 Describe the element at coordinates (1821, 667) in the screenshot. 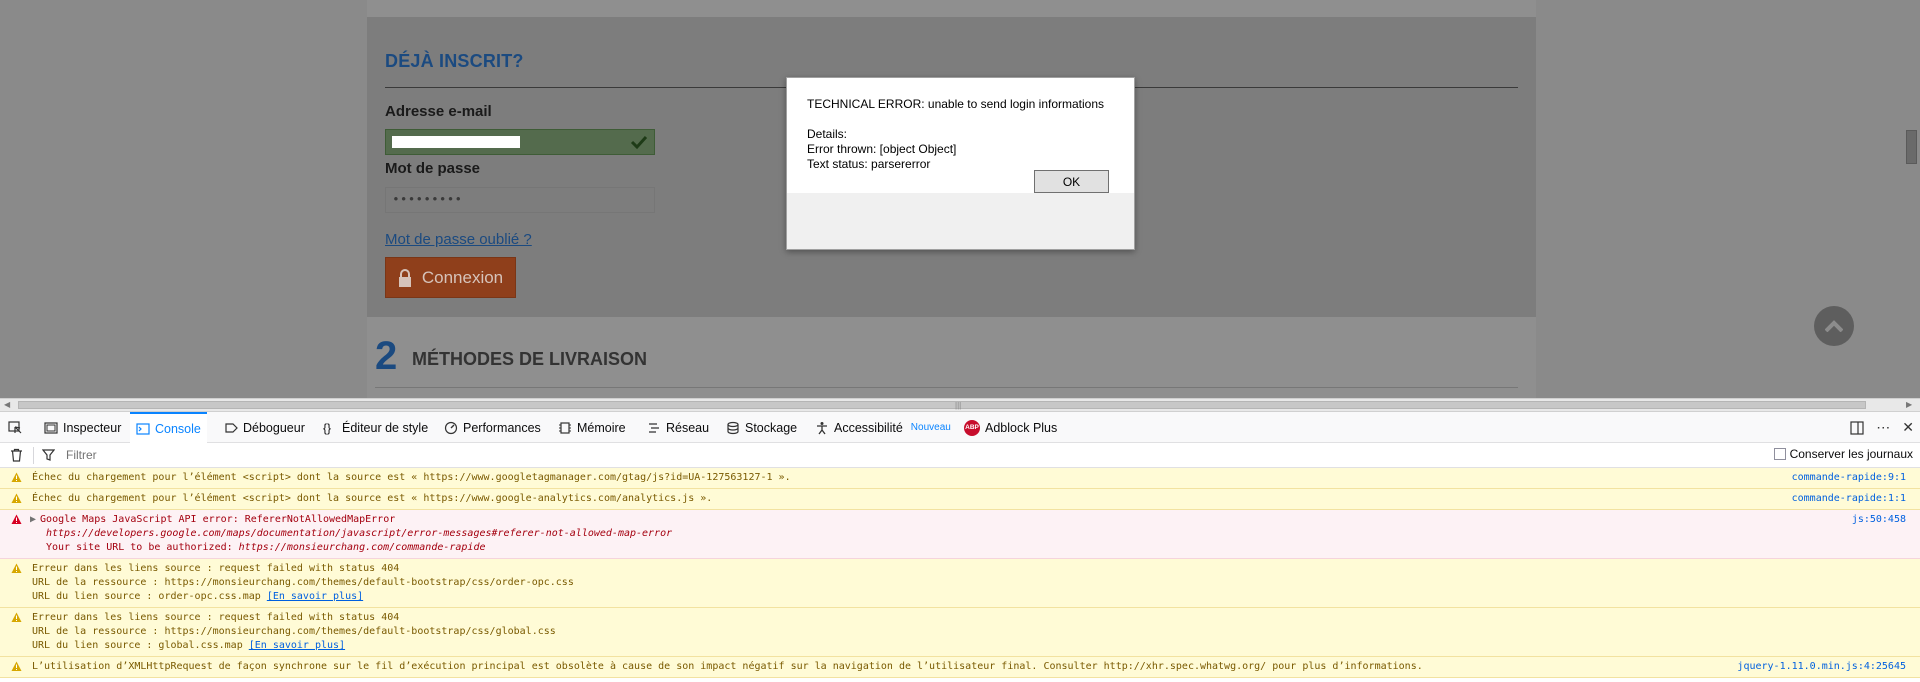

I see `message-source-link: jquery-1.11.0.min.js:4:25645` at that location.